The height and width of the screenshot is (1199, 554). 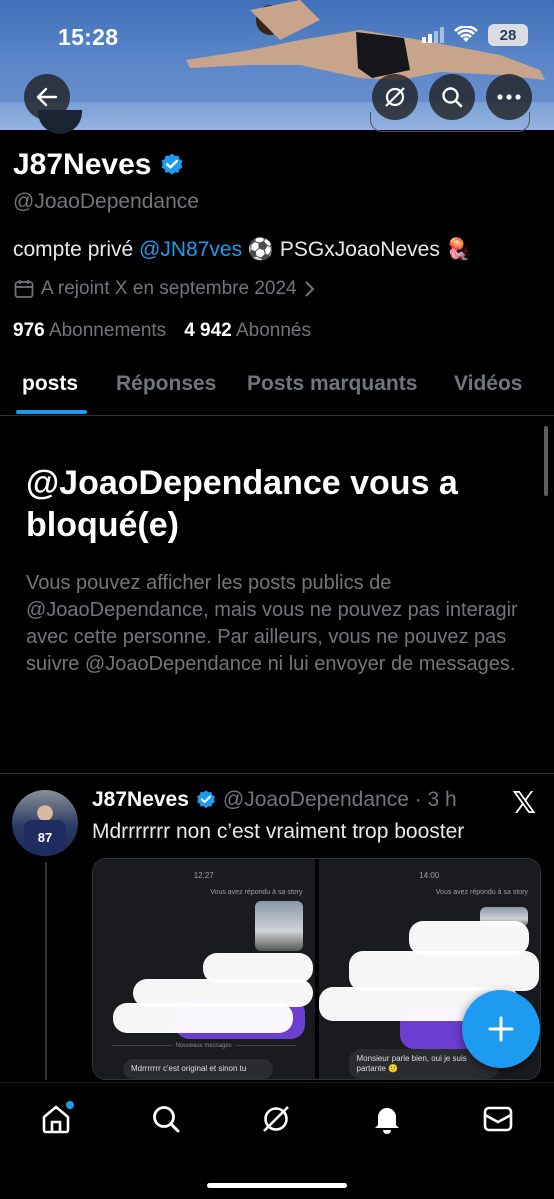 What do you see at coordinates (166, 384) in the screenshot?
I see `tab-replies: Réponses` at bounding box center [166, 384].